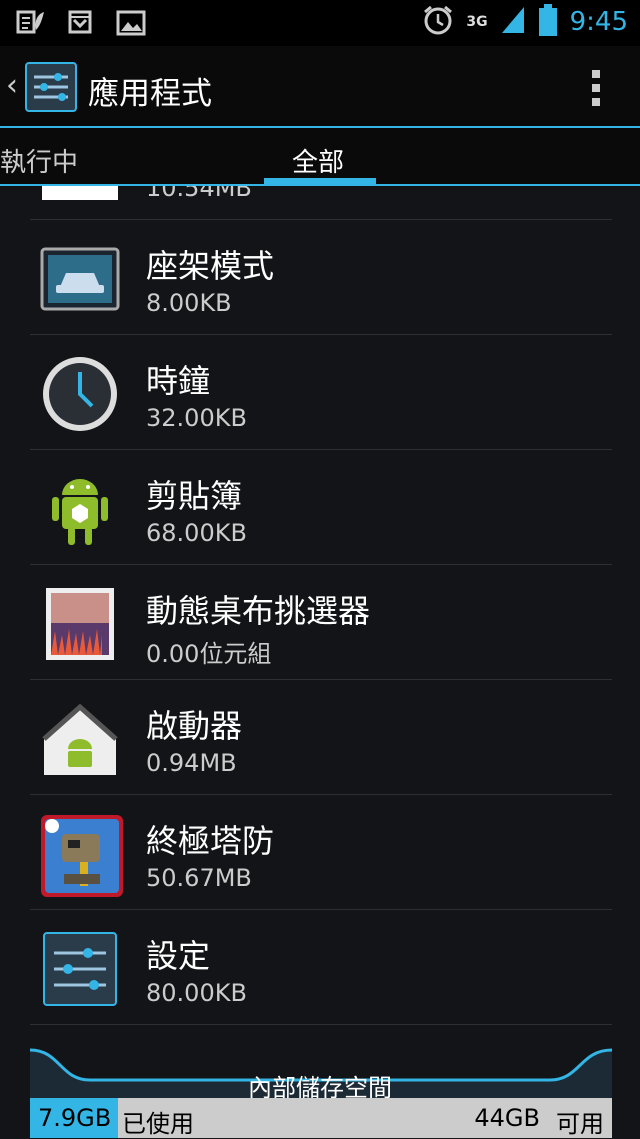  I want to click on list-item: 剪貼簿 68.00KB, so click(321, 507).